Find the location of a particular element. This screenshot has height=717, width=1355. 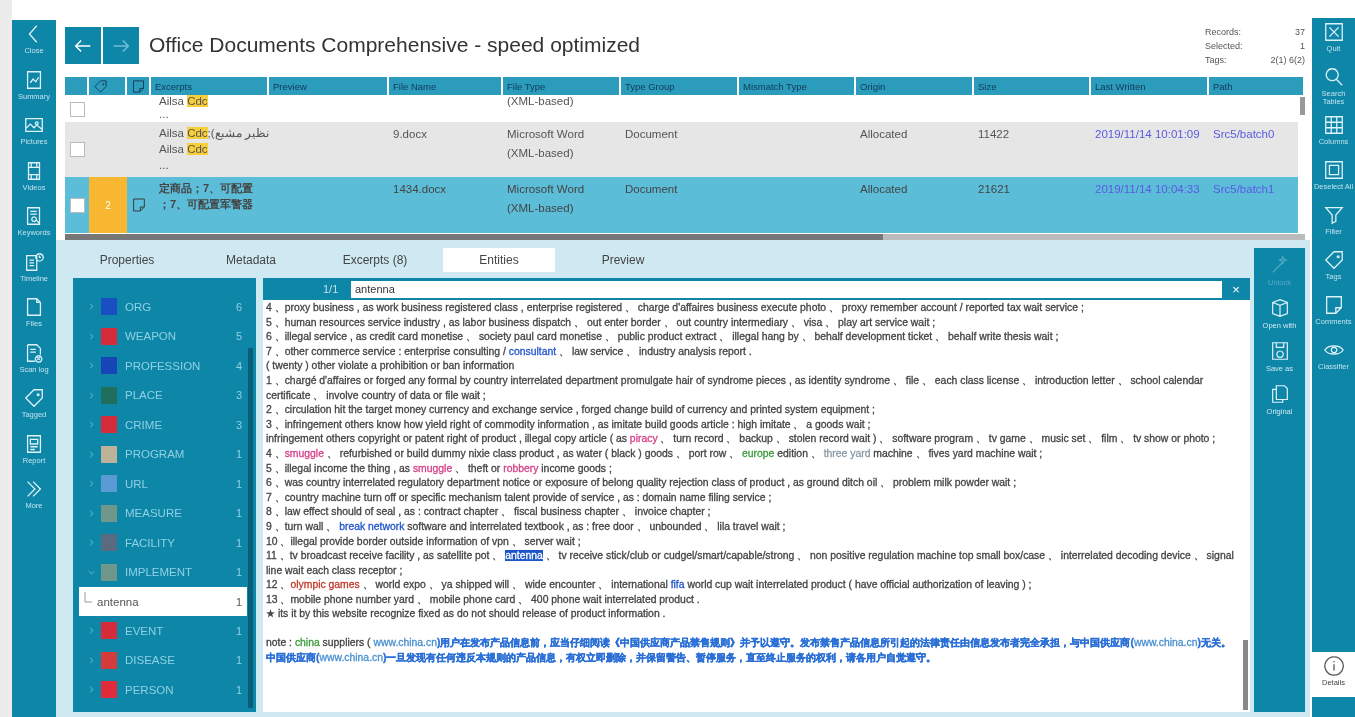

column-header: Mismatch Type is located at coordinates (796, 86).